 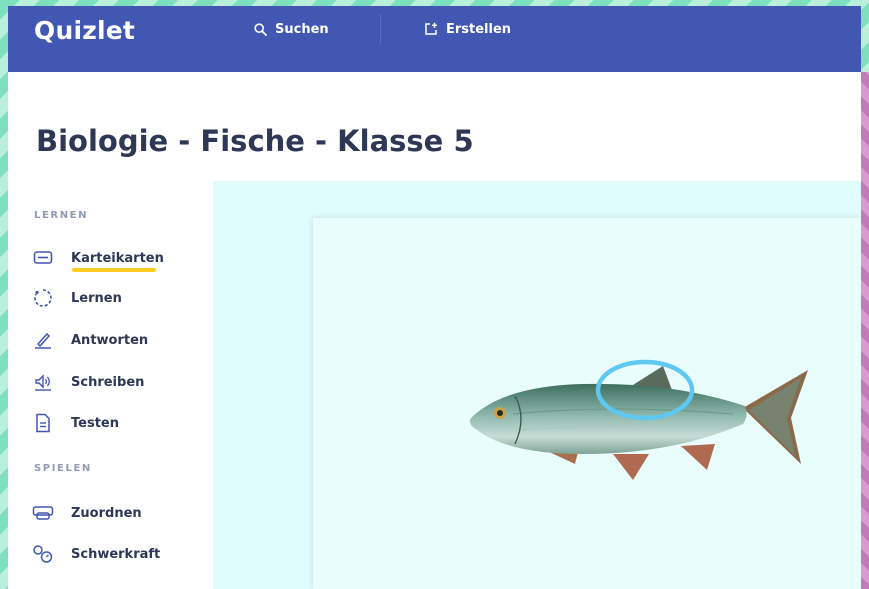 I want to click on sidebar-item-label: Schreiben, so click(x=108, y=382).